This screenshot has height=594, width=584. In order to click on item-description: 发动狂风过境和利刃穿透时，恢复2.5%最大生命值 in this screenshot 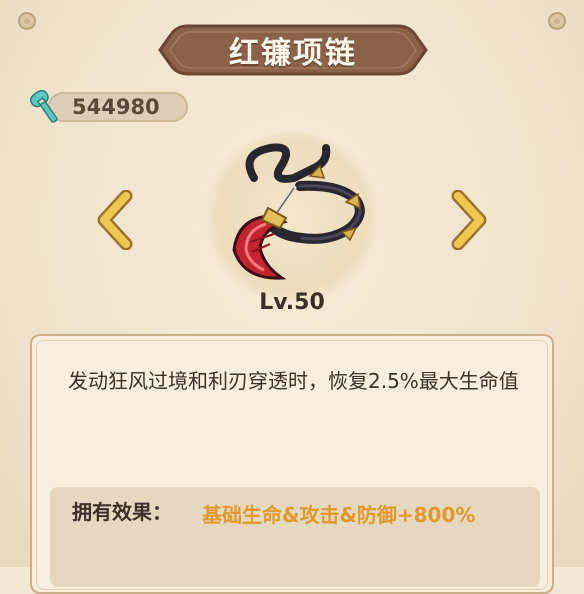, I will do `click(293, 381)`.